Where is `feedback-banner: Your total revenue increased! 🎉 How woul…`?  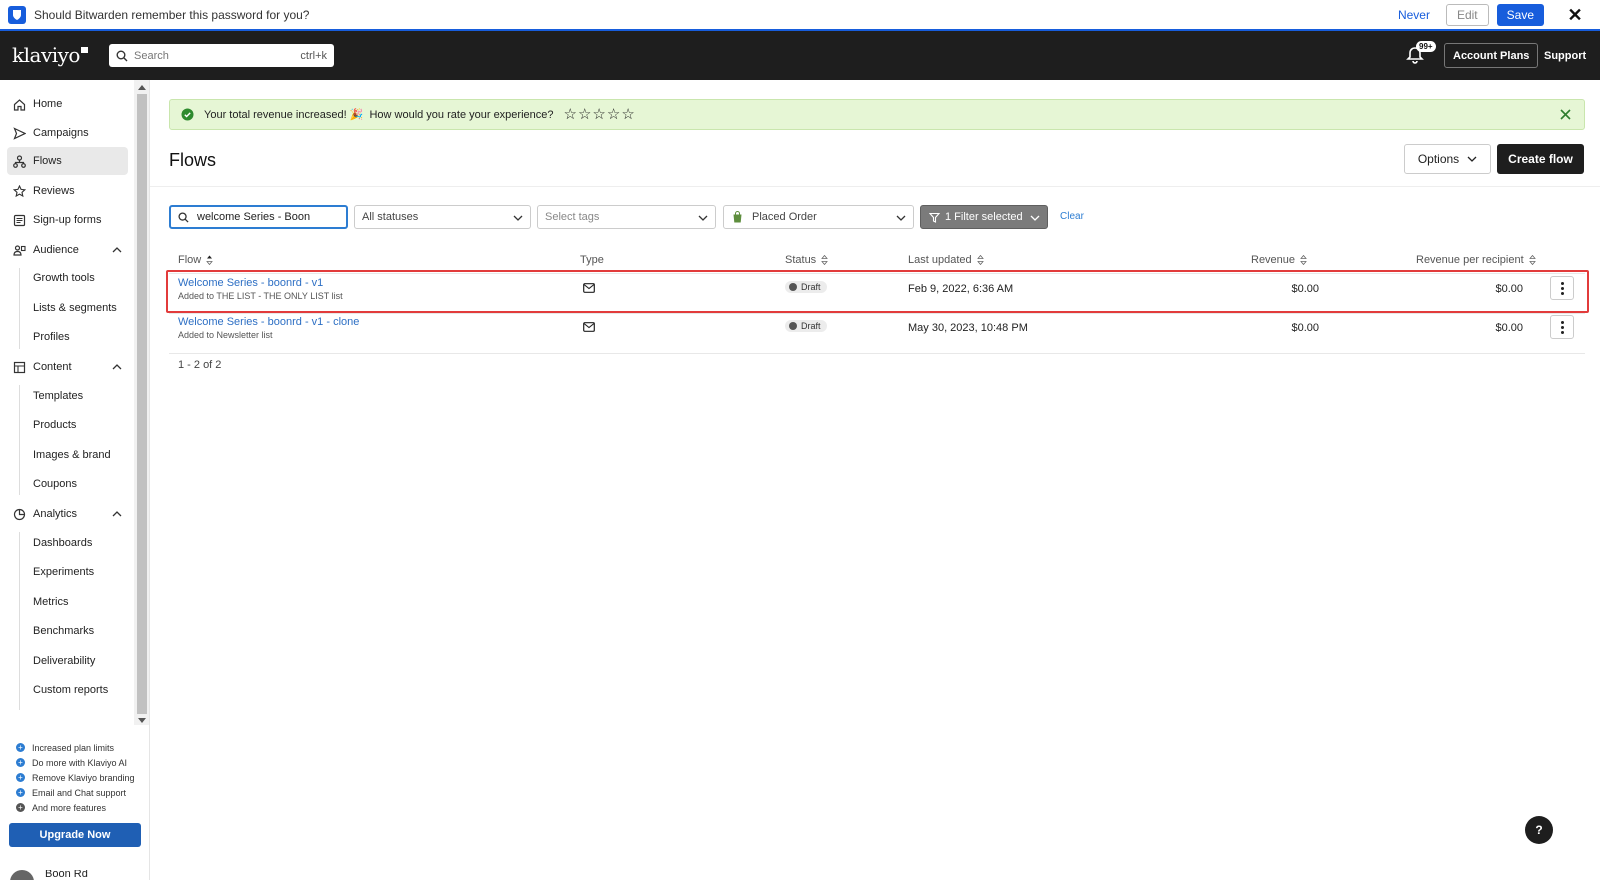
feedback-banner: Your total revenue increased! 🎉 How woul… is located at coordinates (877, 114).